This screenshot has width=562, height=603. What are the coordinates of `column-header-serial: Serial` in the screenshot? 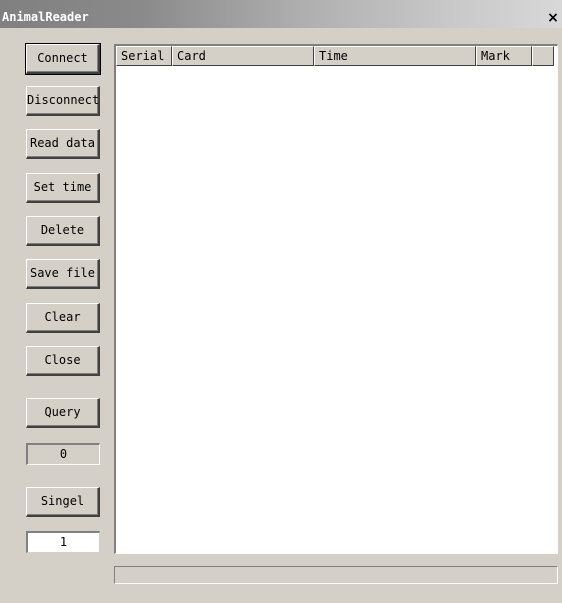 It's located at (144, 56).